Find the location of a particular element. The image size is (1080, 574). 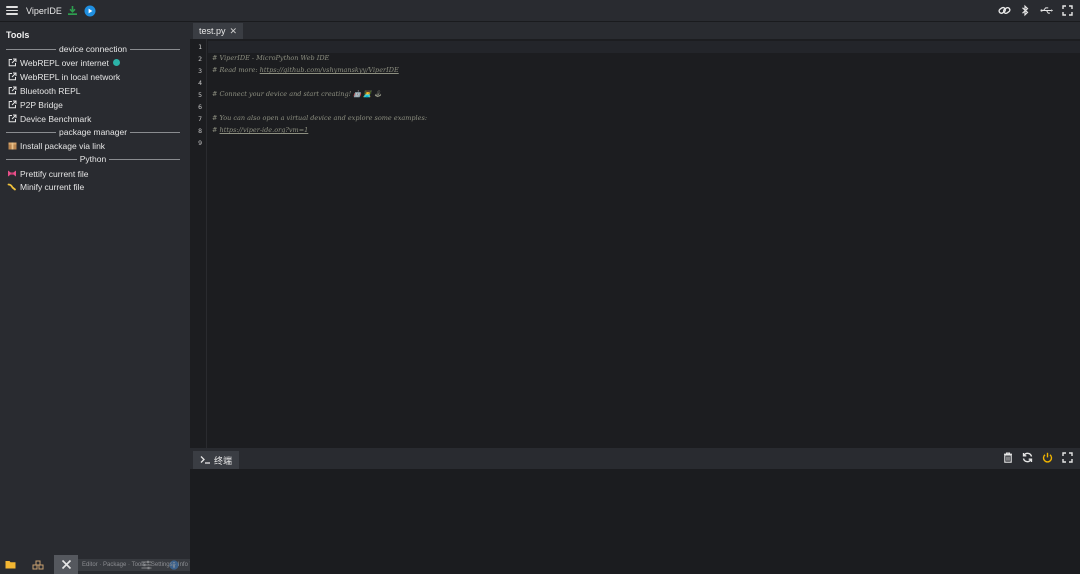

line-number: 1 is located at coordinates (200, 47).